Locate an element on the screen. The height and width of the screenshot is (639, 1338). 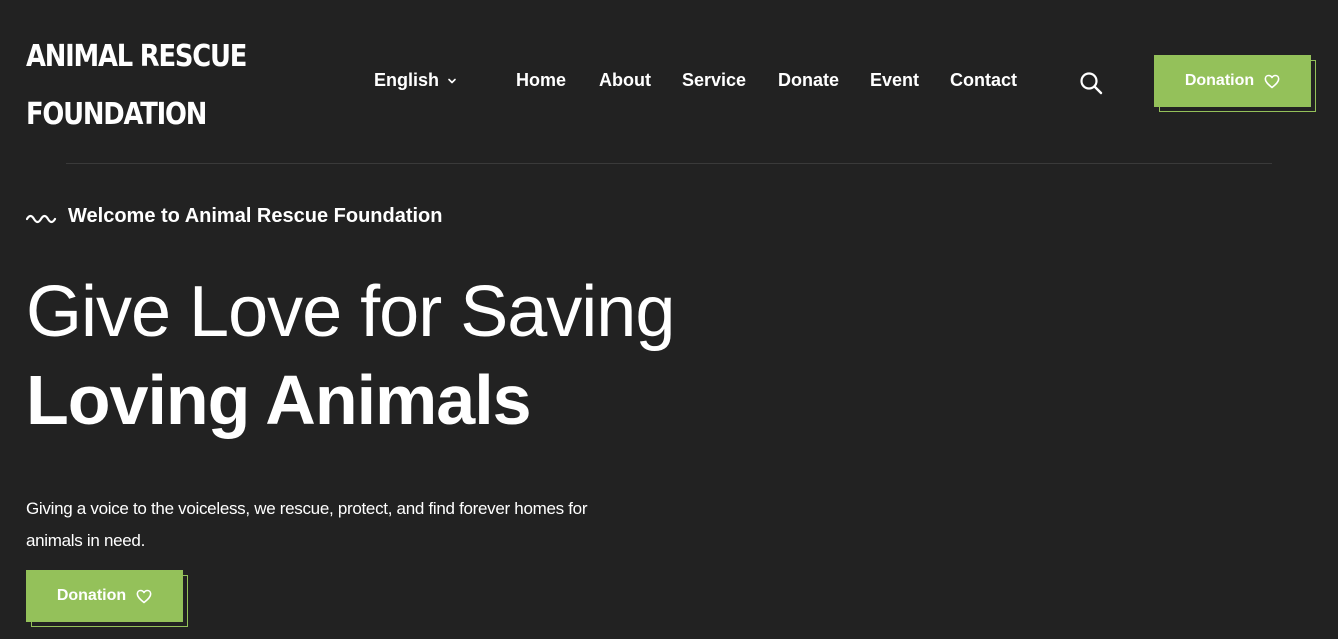
hero-title-line-2: Loving Animals is located at coordinates (279, 400).